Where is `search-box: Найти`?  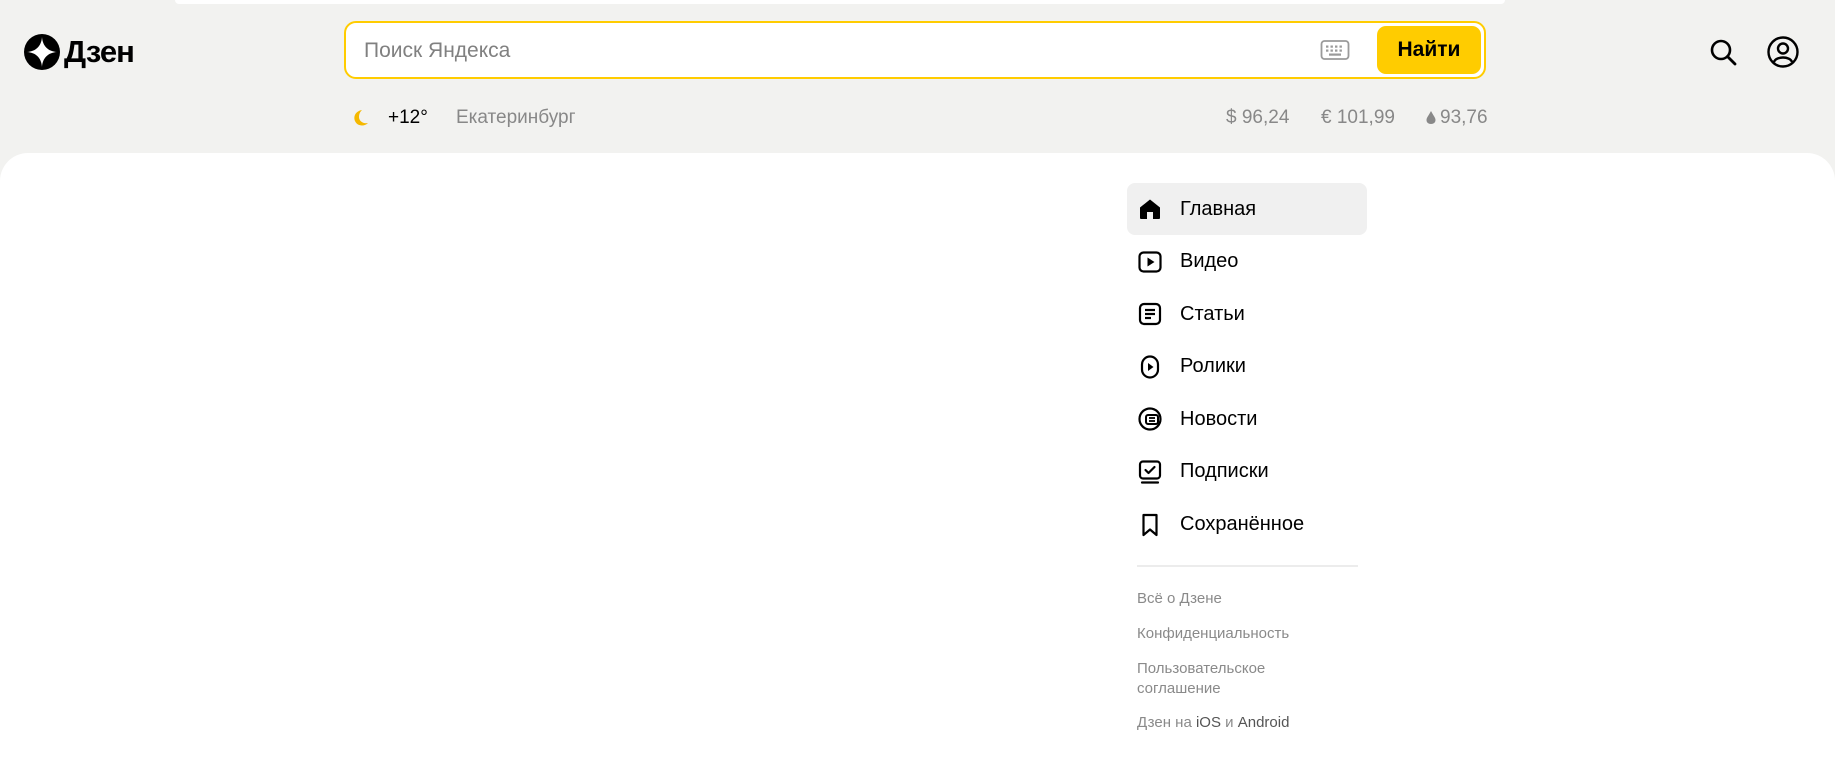 search-box: Найти is located at coordinates (915, 50).